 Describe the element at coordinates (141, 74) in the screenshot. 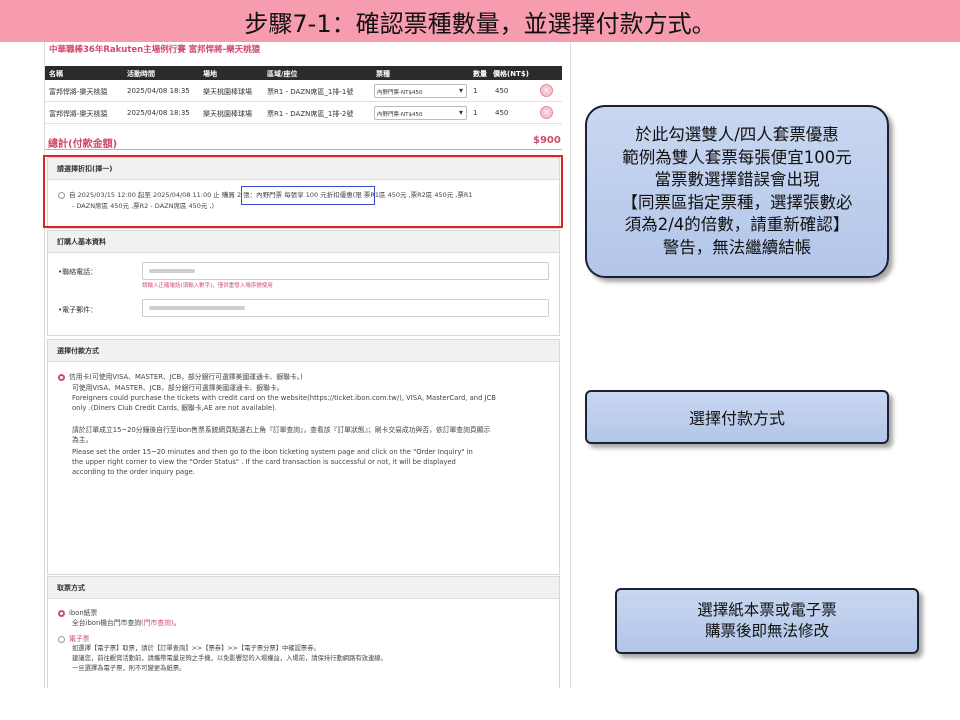

I see `col-time: 活動時間` at that location.